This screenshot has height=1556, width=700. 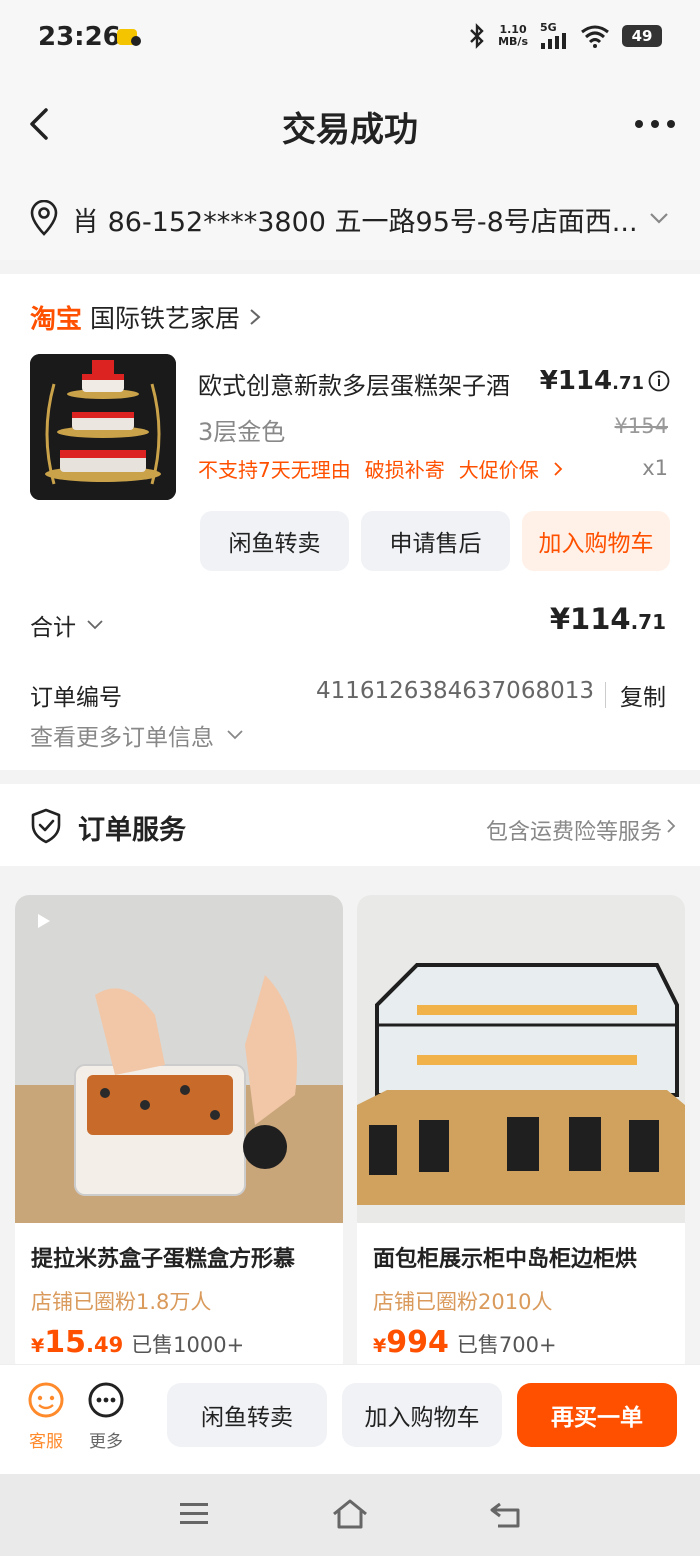 I want to click on recommendation-title: 提拉米苏盒子蛋糕盒方形慕, so click(x=163, y=1259).